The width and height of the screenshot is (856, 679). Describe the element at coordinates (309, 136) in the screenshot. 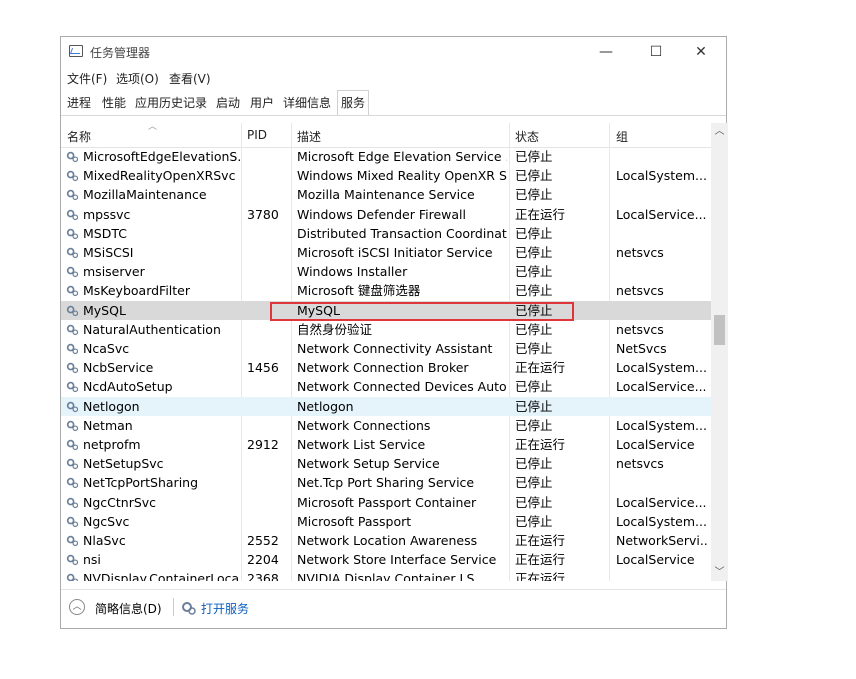

I see `column-header-description: 描述` at that location.